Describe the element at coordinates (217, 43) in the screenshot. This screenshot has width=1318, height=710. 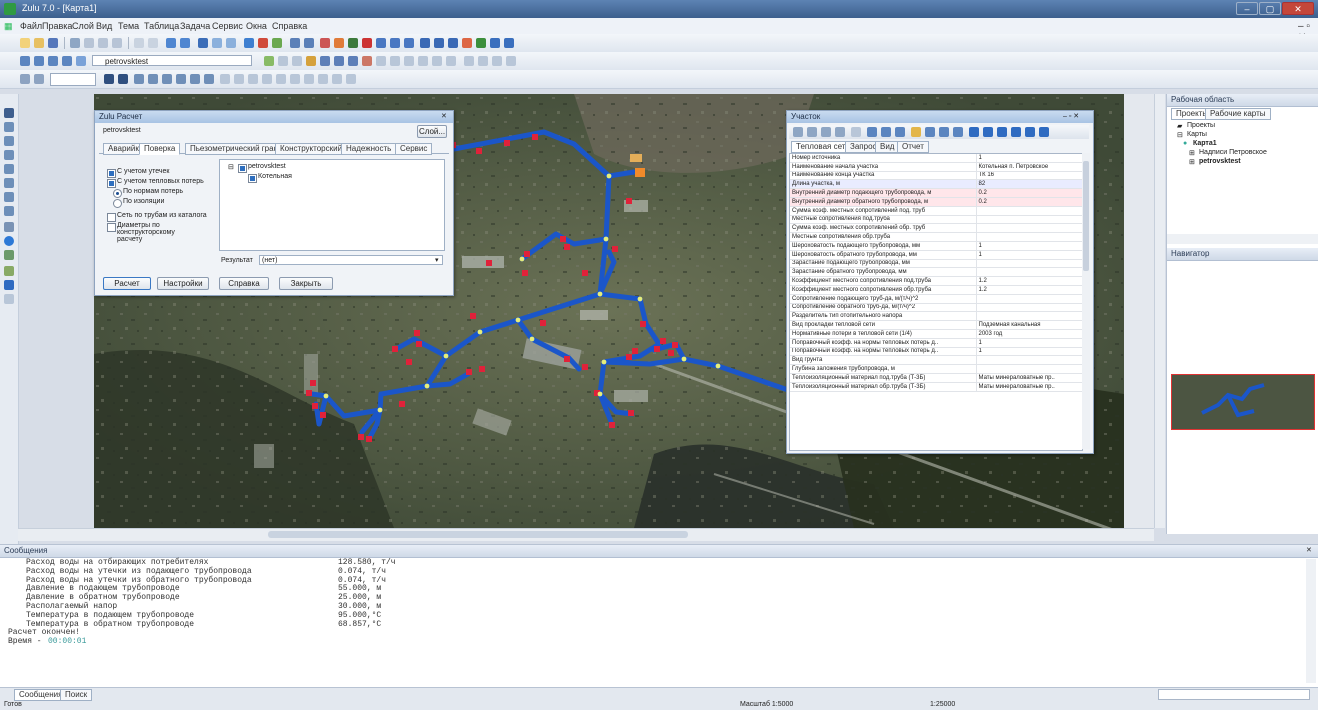
I see `query-icon` at that location.